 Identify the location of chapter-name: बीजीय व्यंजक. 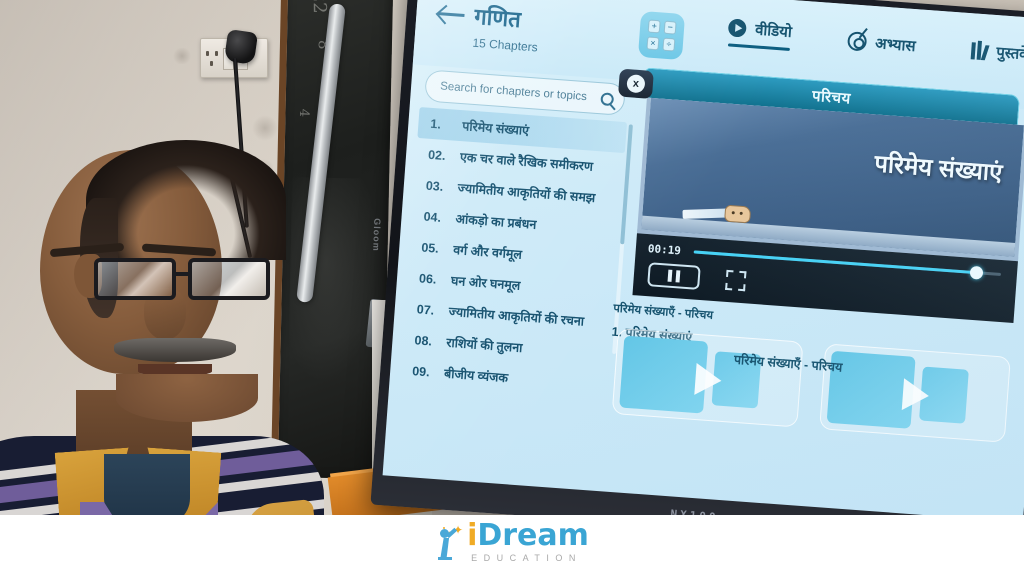
(476, 376).